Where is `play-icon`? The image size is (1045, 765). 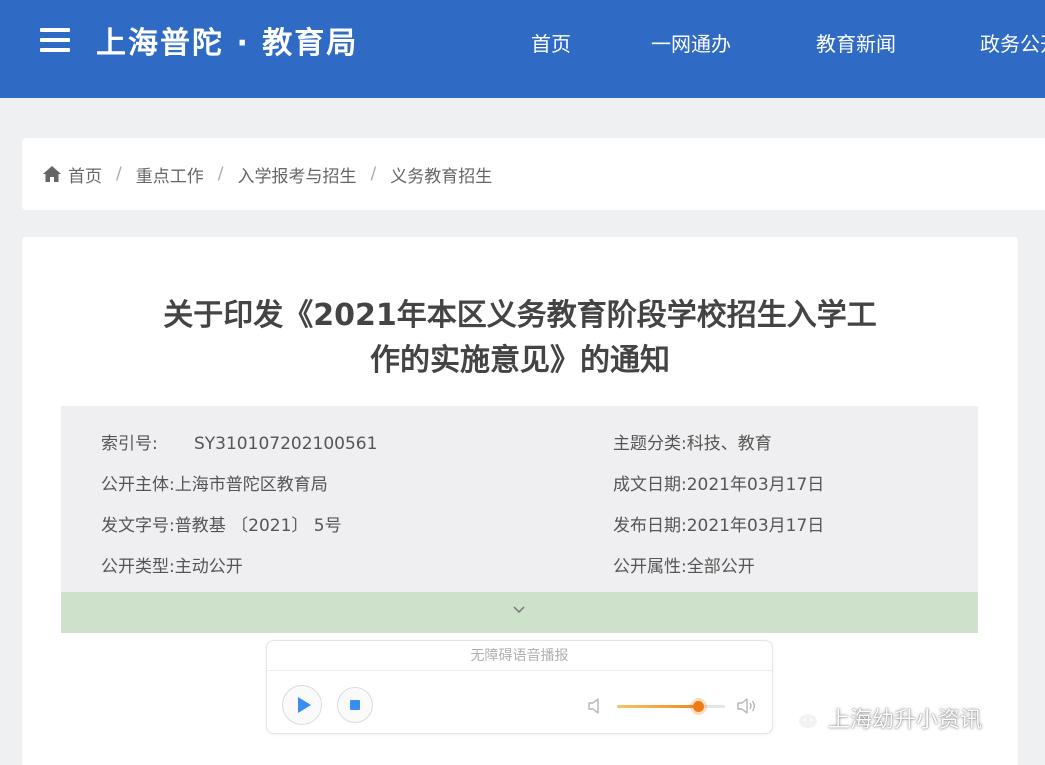
play-icon is located at coordinates (304, 705).